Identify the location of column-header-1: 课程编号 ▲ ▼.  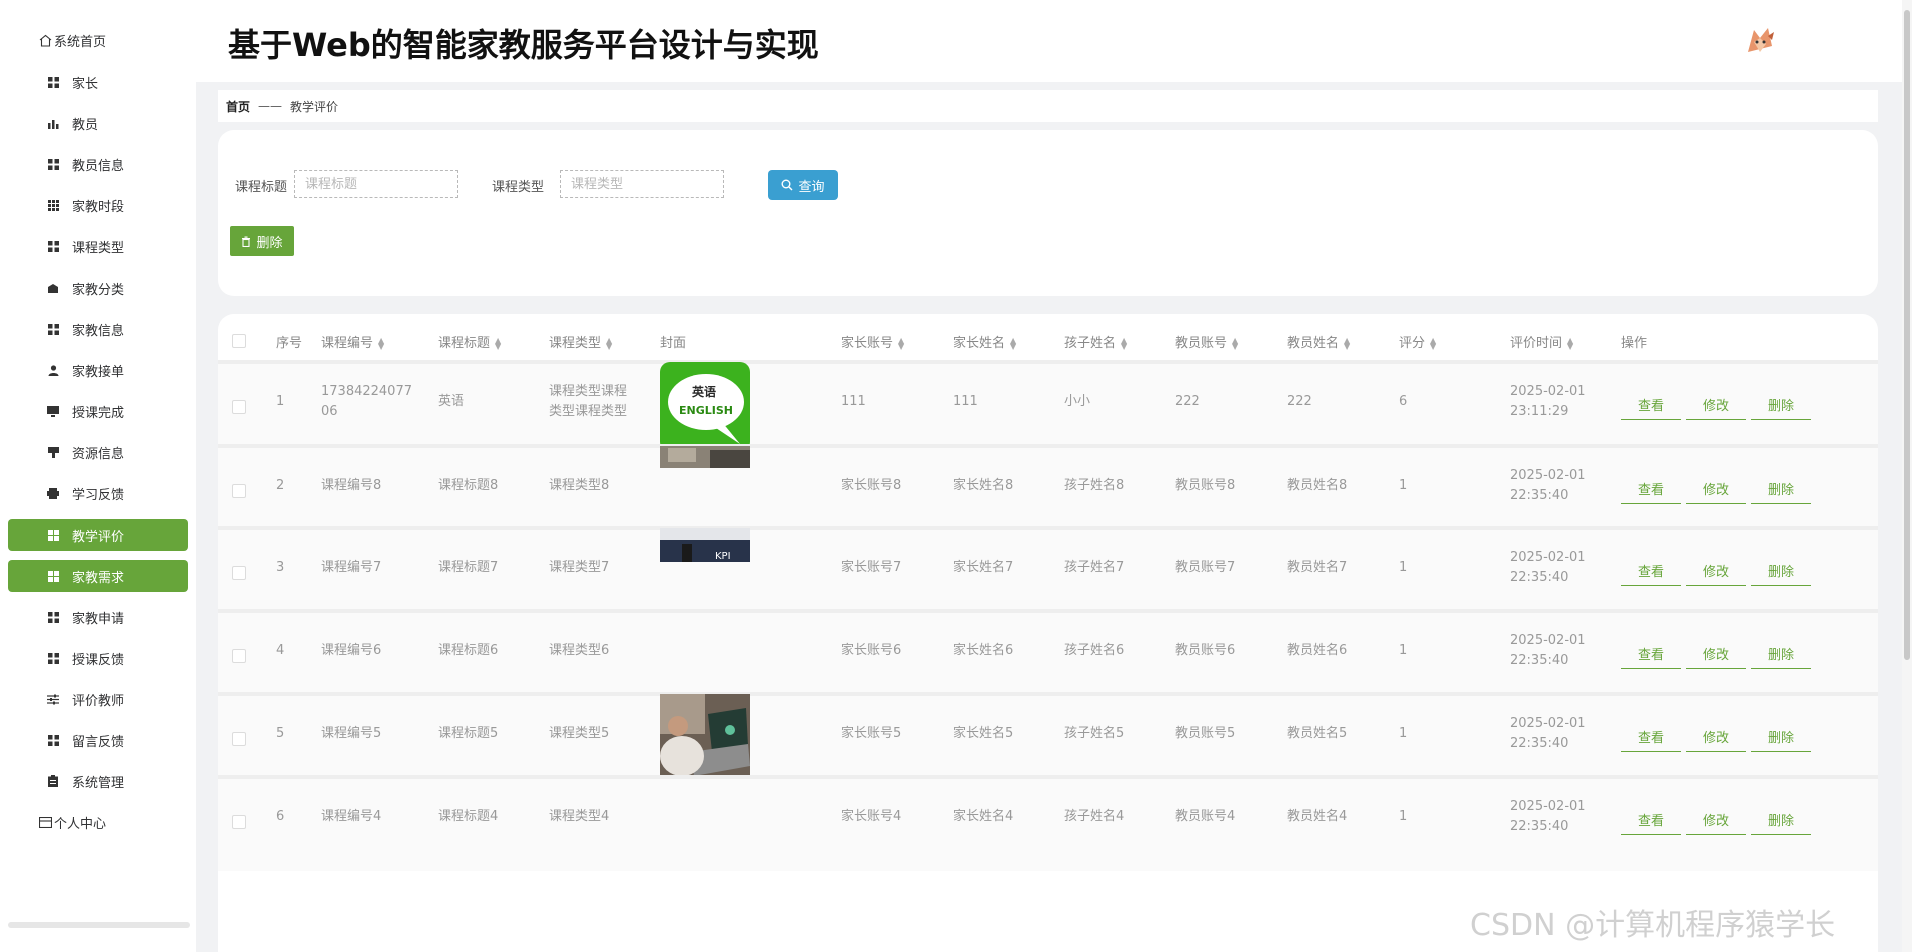
(352, 341).